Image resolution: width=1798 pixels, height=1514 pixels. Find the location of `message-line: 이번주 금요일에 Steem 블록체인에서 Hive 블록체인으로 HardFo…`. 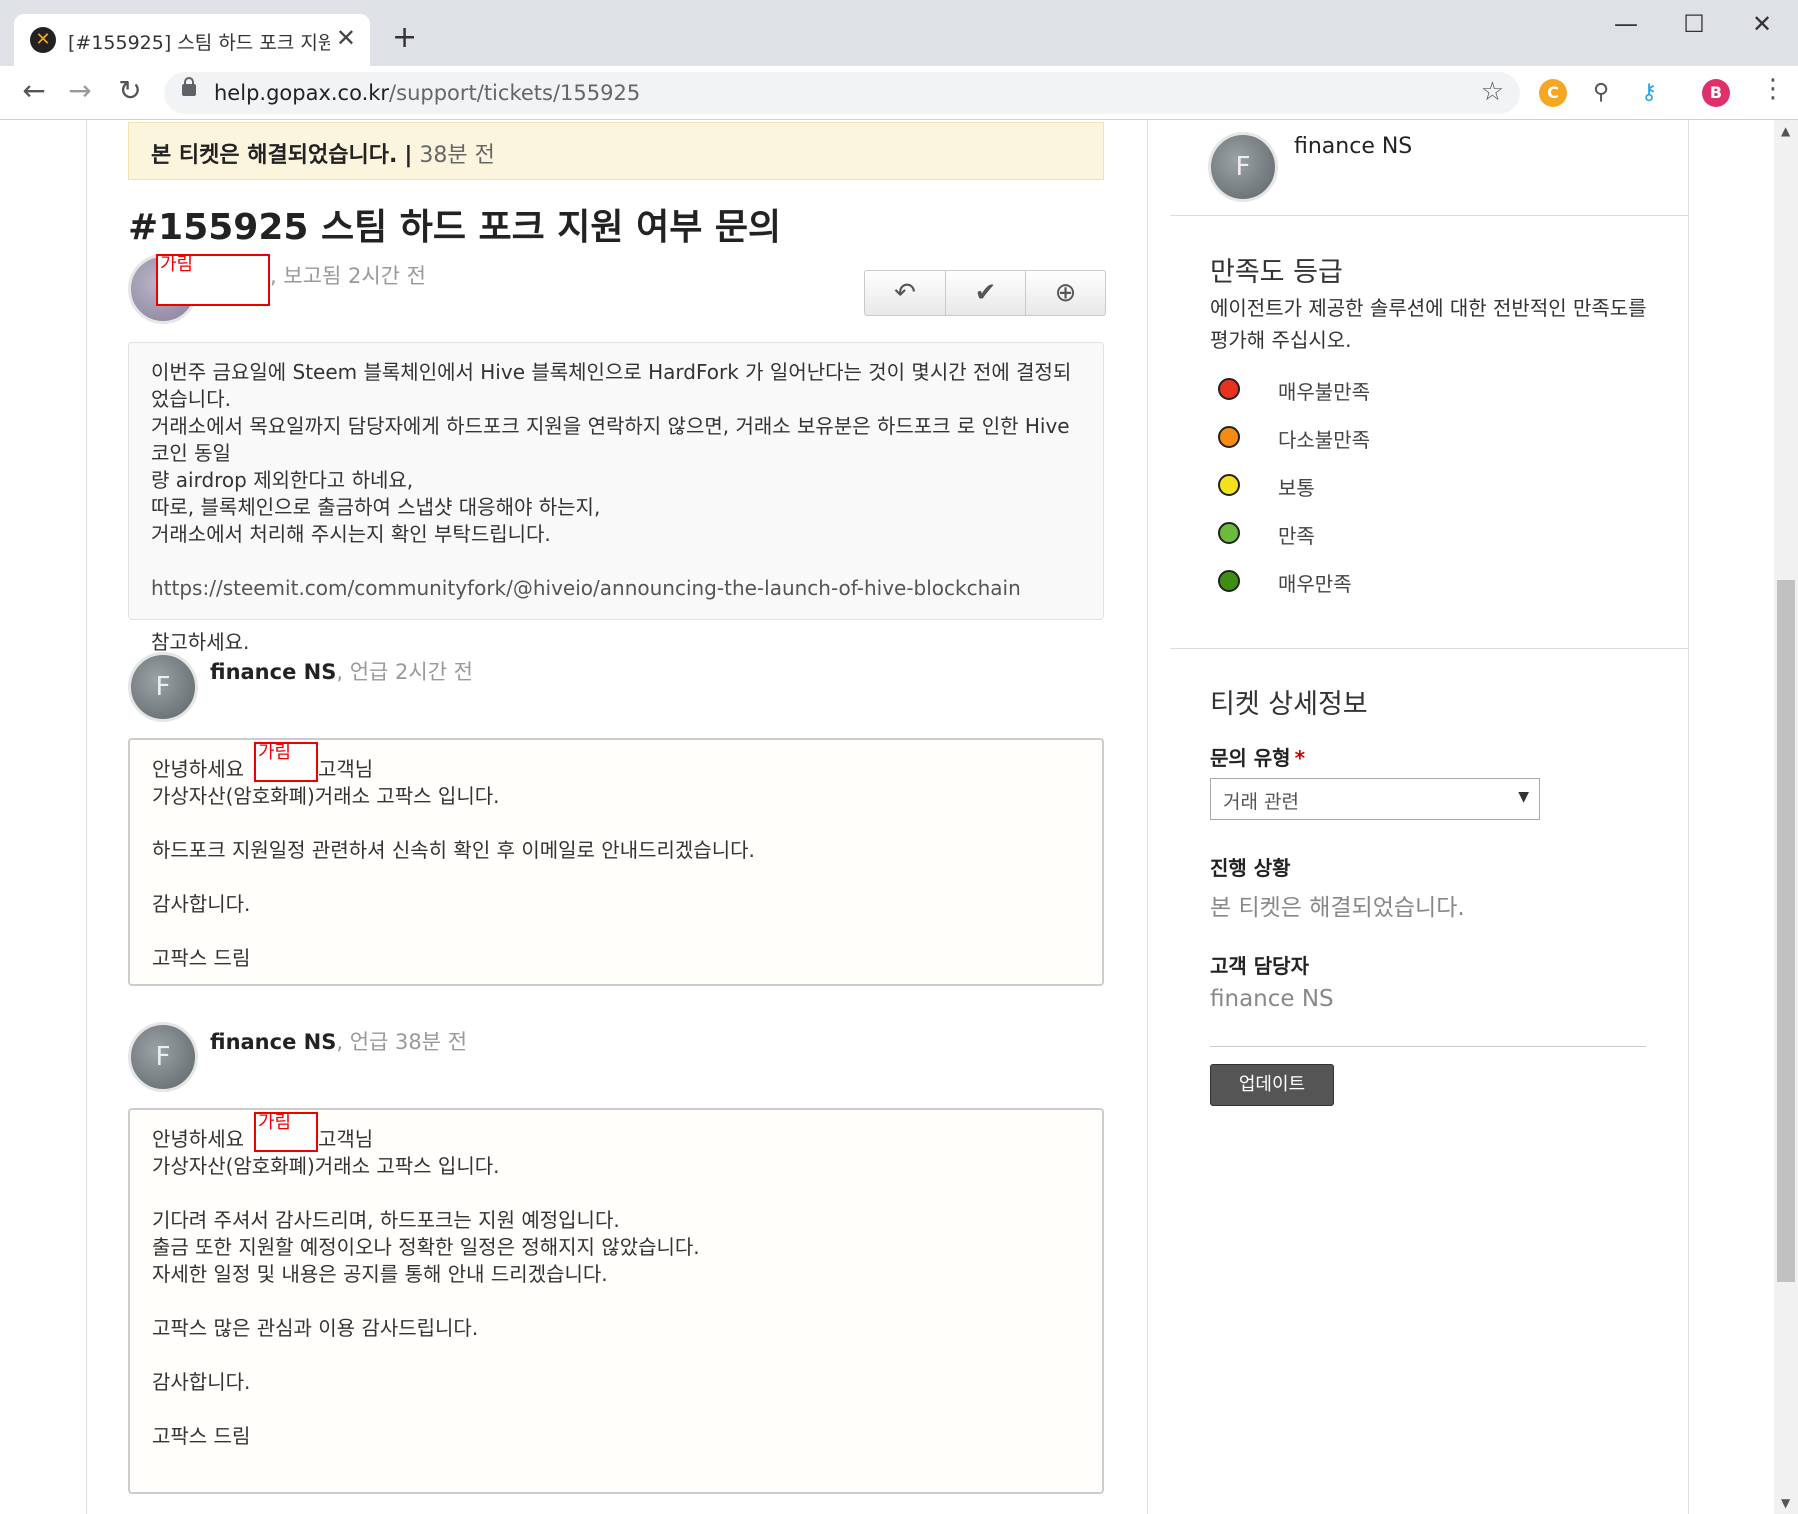

message-line: 이번주 금요일에 Steem 블록체인에서 Hive 블록체인으로 HardFo… is located at coordinates (611, 385).